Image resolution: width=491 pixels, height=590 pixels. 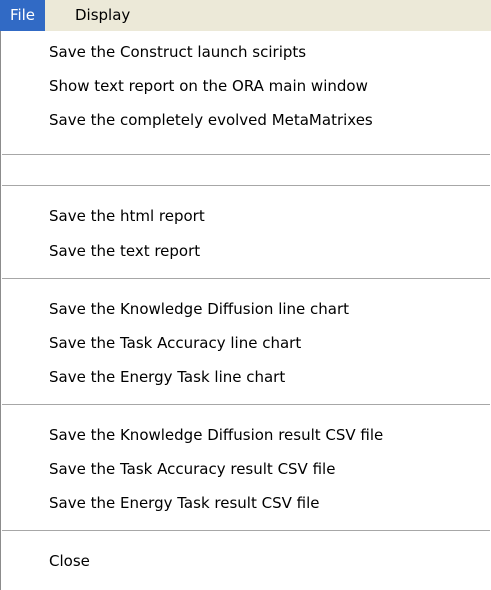 I want to click on menu-item-close: Close, so click(x=69, y=561).